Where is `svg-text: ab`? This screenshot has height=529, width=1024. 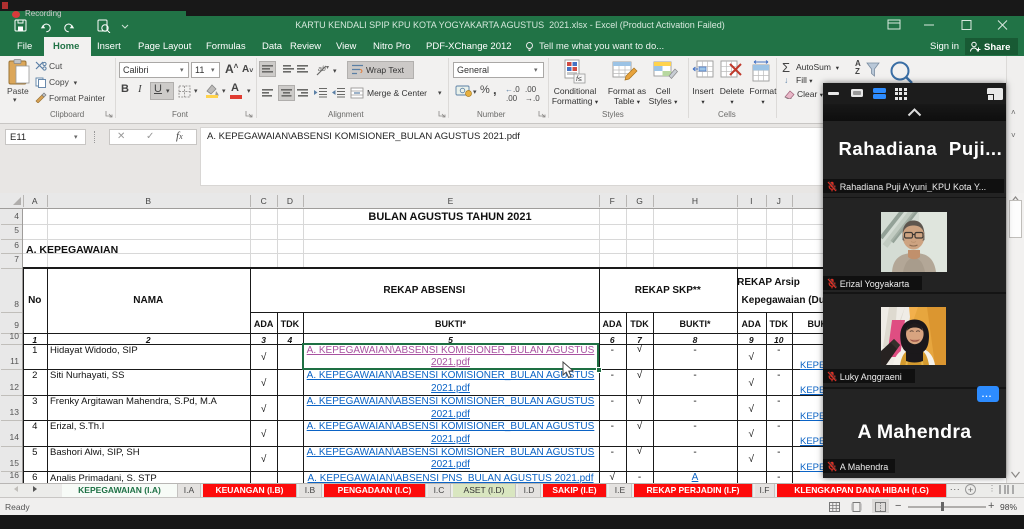
svg-text: ab is located at coordinates (322, 69).